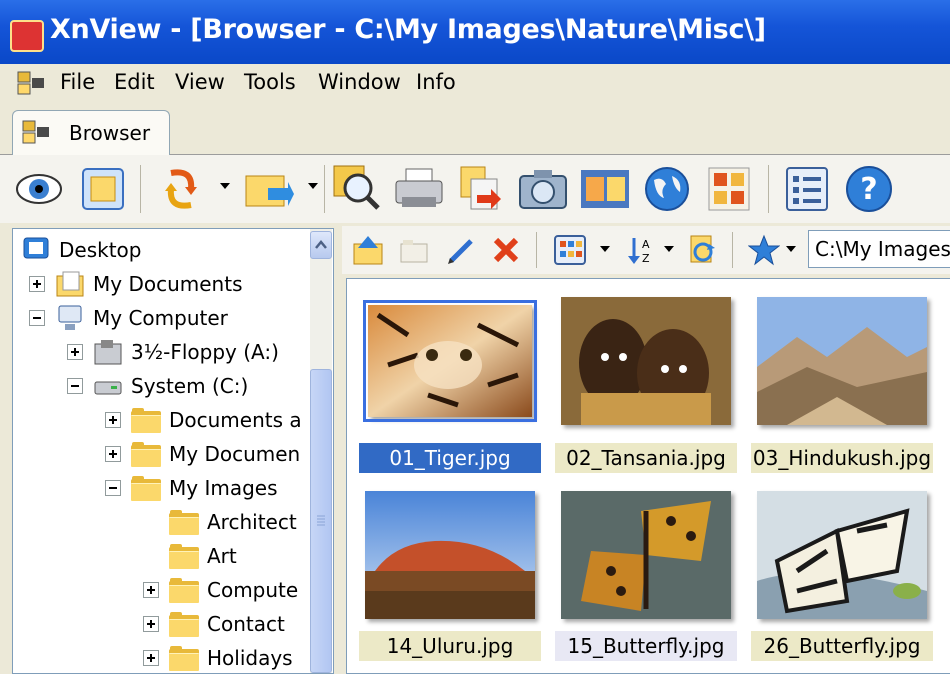  Describe the element at coordinates (225, 186) in the screenshot. I see `rotate-dropdown-arrow` at that location.